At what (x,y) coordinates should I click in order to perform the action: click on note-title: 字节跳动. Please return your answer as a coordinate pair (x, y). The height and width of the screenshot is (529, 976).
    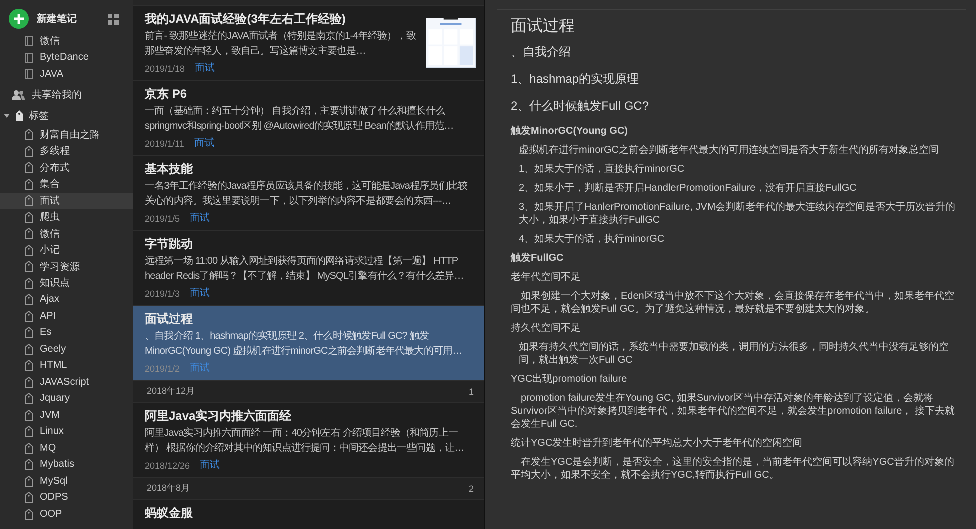
    Looking at the image, I should click on (169, 244).